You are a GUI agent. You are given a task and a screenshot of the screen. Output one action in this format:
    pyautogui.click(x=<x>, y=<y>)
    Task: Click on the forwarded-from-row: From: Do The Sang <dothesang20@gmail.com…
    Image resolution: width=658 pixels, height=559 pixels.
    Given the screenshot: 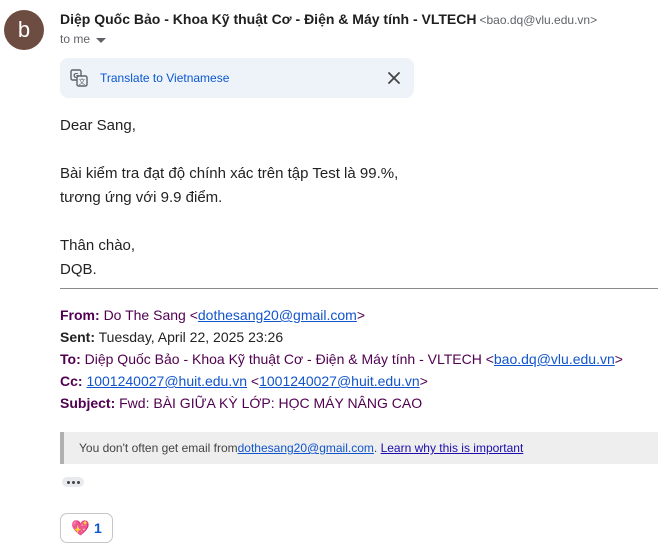 What is the action you would take?
    pyautogui.click(x=341, y=315)
    